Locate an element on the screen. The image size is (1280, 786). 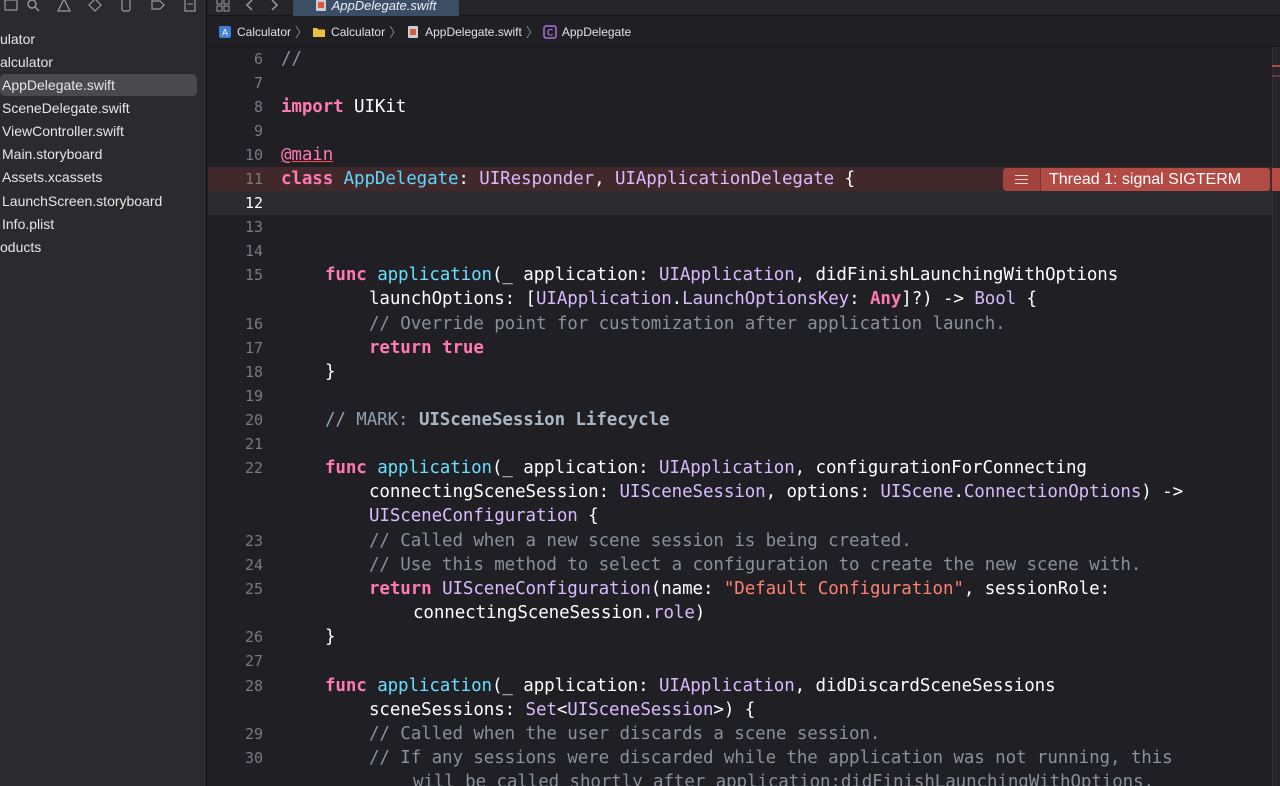
line-number: 29 is located at coordinates (253, 734).